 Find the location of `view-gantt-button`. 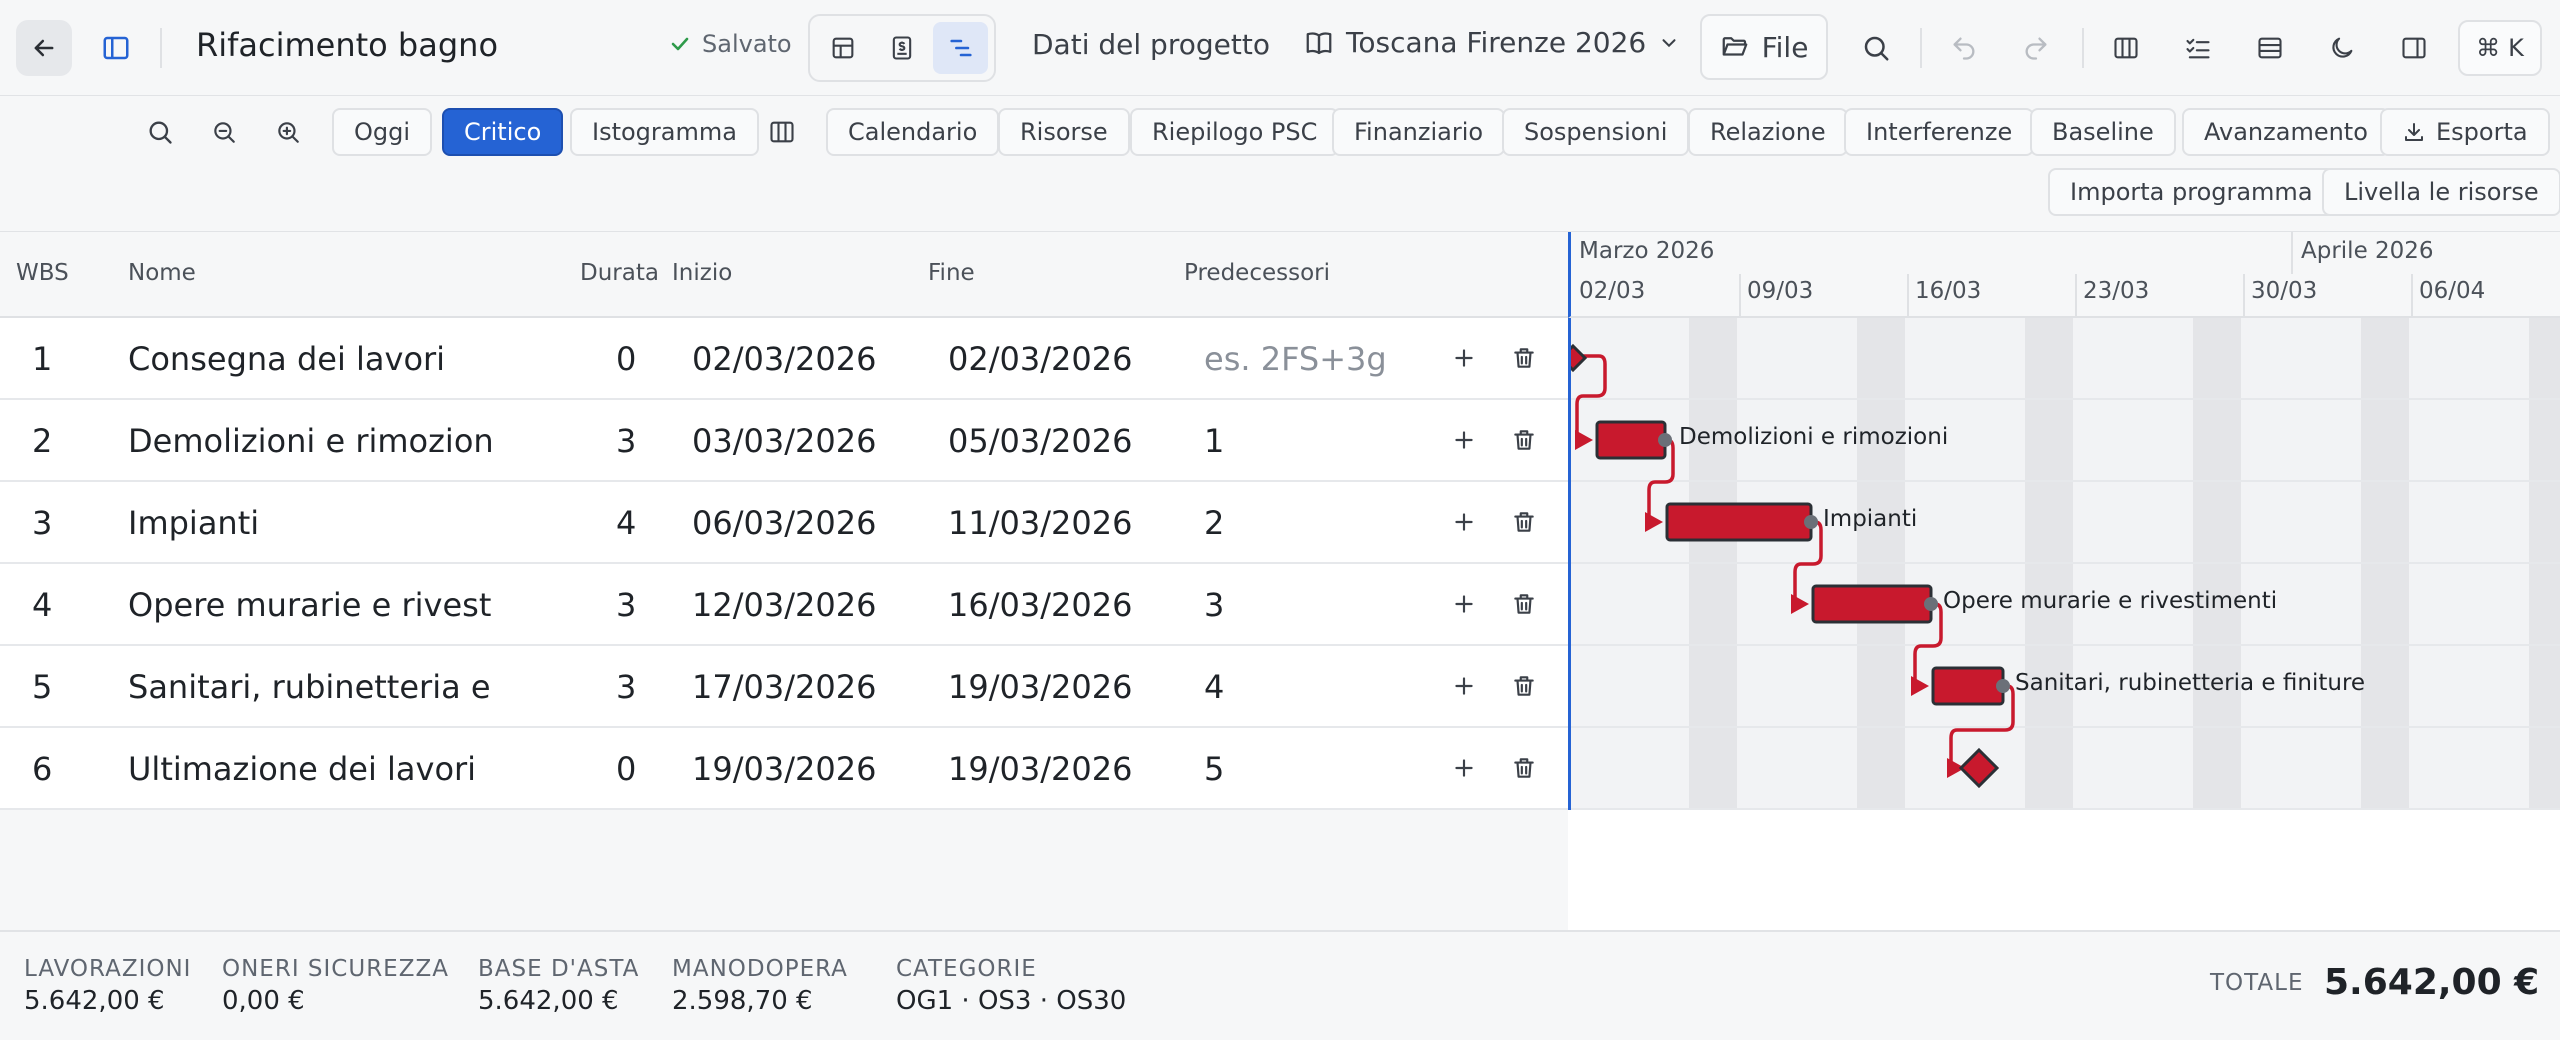

view-gantt-button is located at coordinates (961, 48).